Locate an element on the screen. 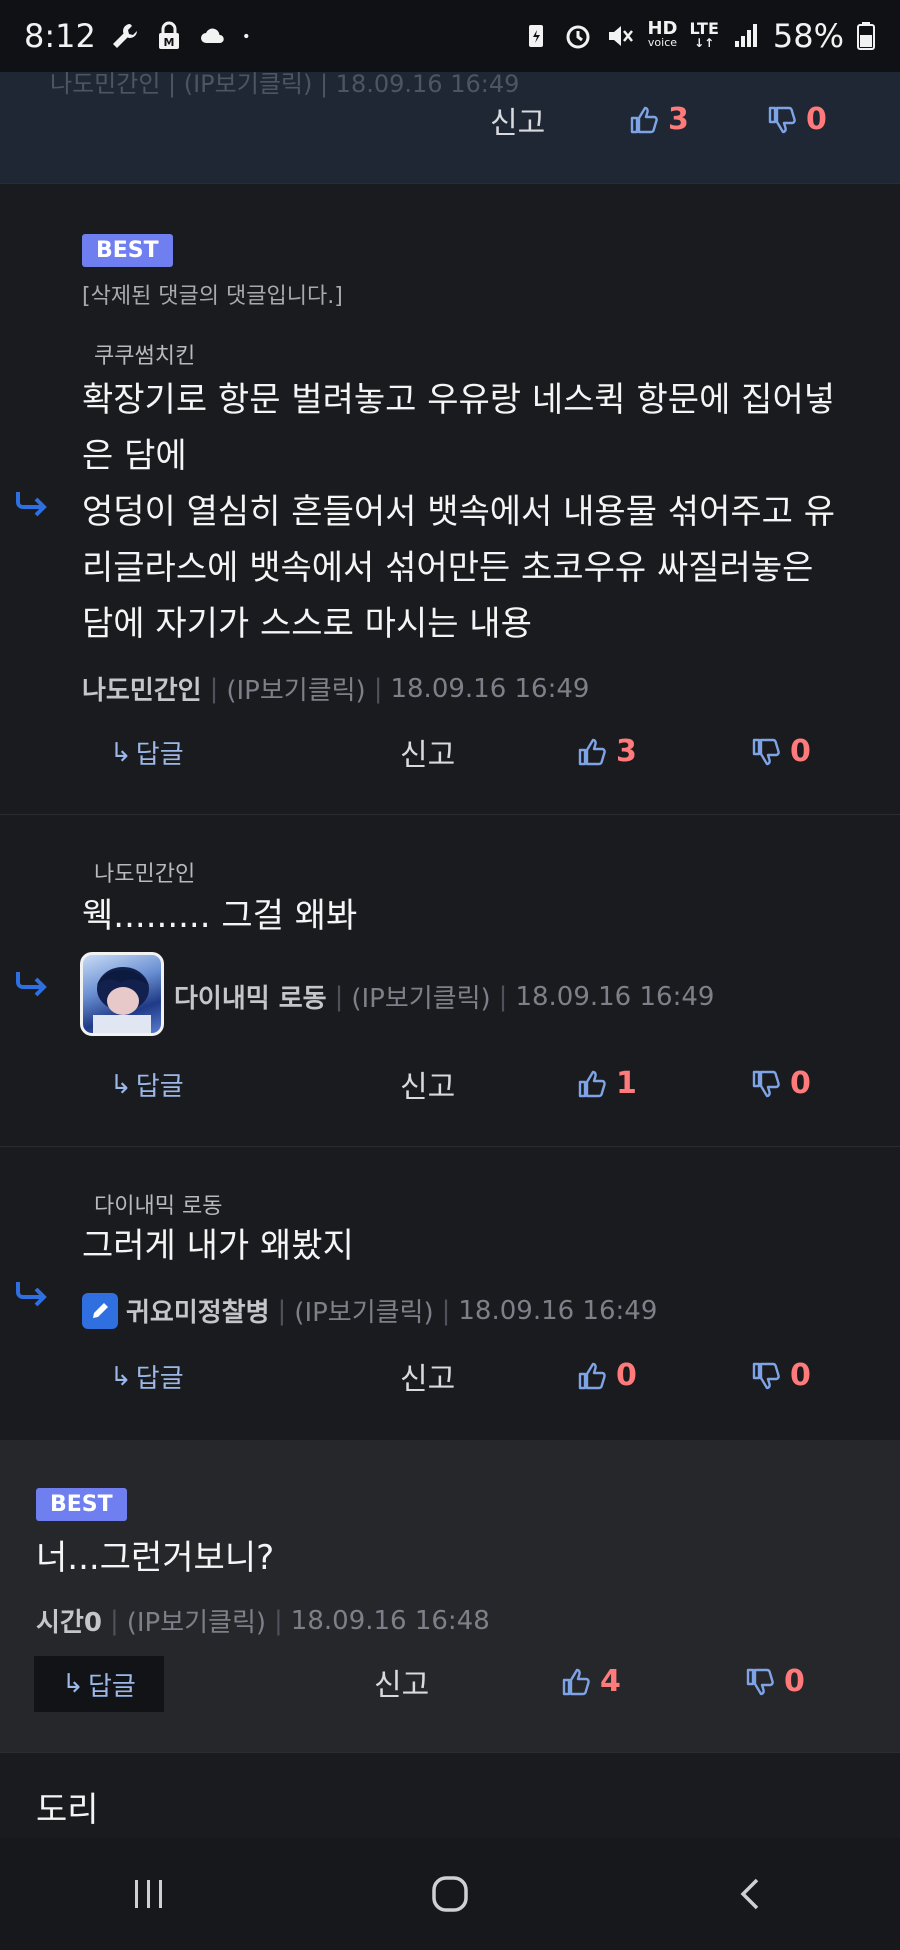  reply-target-nick: 다이내믹 로동 is located at coordinates (158, 1206).